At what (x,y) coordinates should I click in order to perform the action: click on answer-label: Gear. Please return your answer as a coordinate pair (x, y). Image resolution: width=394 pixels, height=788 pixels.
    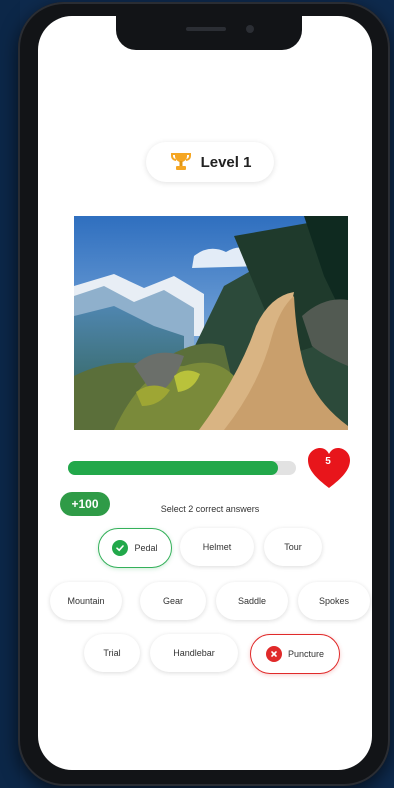
    Looking at the image, I should click on (172, 601).